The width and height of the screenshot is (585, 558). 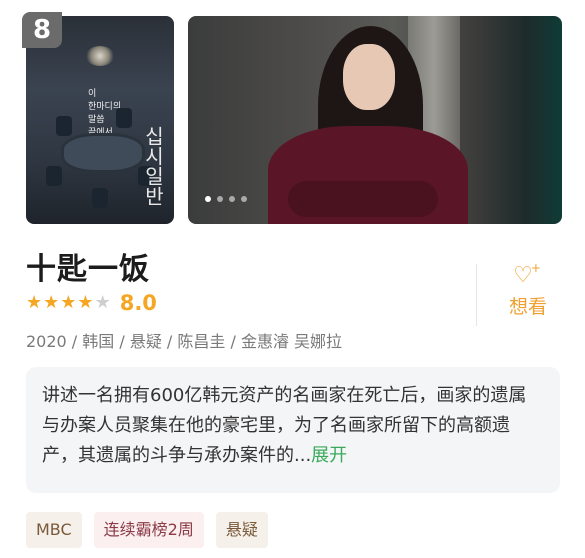 I want to click on expand-link: 展开, so click(x=329, y=455).